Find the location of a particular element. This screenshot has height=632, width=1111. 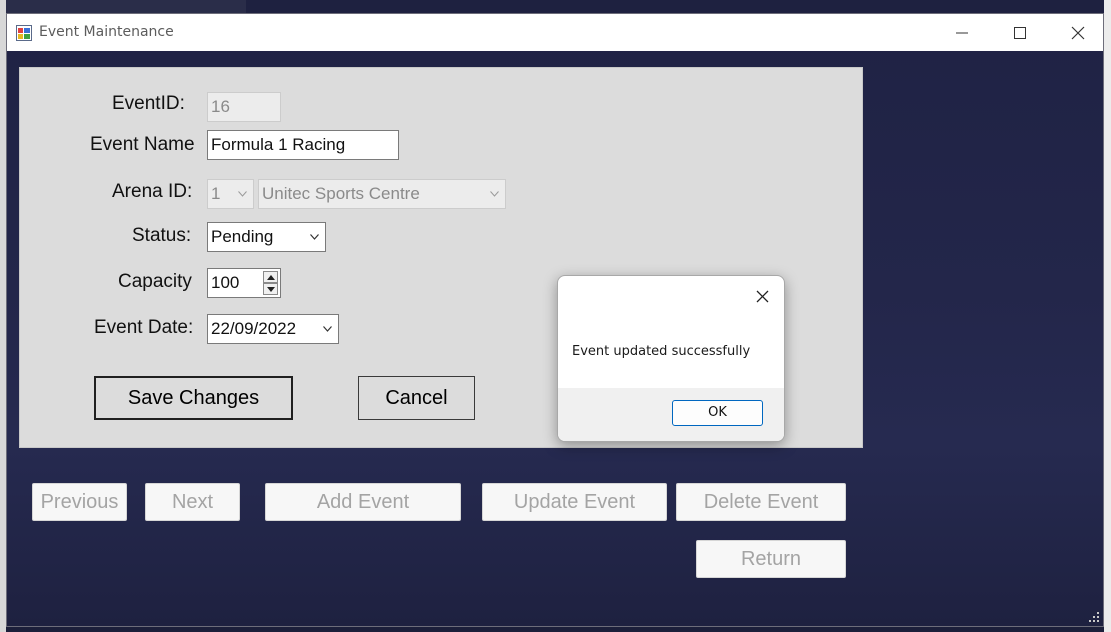

spin-down-icon is located at coordinates (271, 289).